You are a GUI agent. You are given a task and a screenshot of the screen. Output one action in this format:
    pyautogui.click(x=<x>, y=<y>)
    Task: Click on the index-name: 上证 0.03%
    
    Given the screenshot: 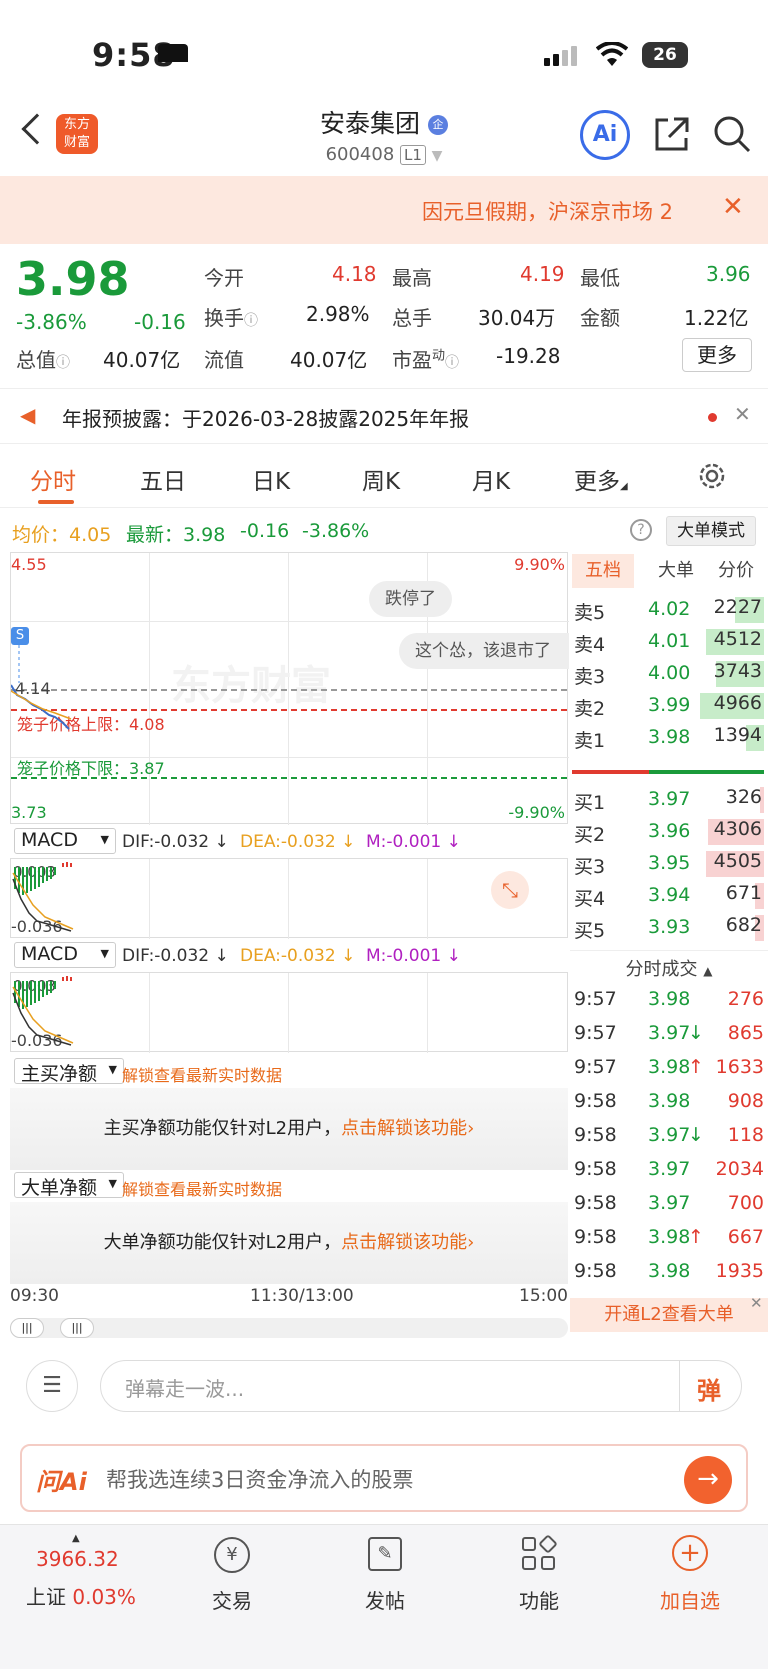 What is the action you would take?
    pyautogui.click(x=81, y=1595)
    